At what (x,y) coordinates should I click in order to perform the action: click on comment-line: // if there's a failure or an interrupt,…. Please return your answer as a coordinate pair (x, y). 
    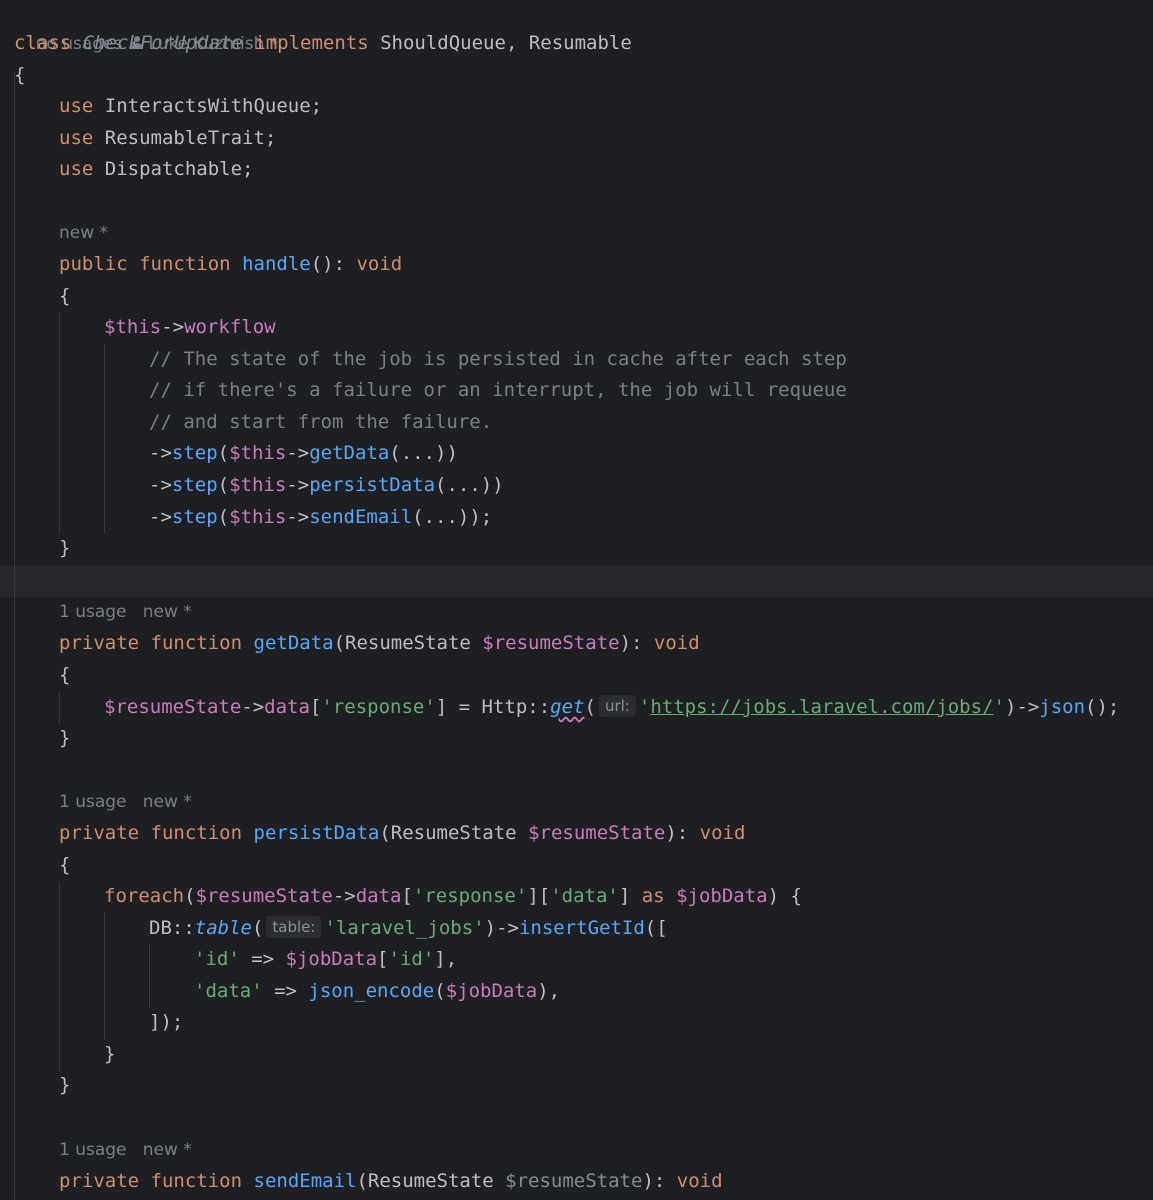
    Looking at the image, I should click on (651, 391).